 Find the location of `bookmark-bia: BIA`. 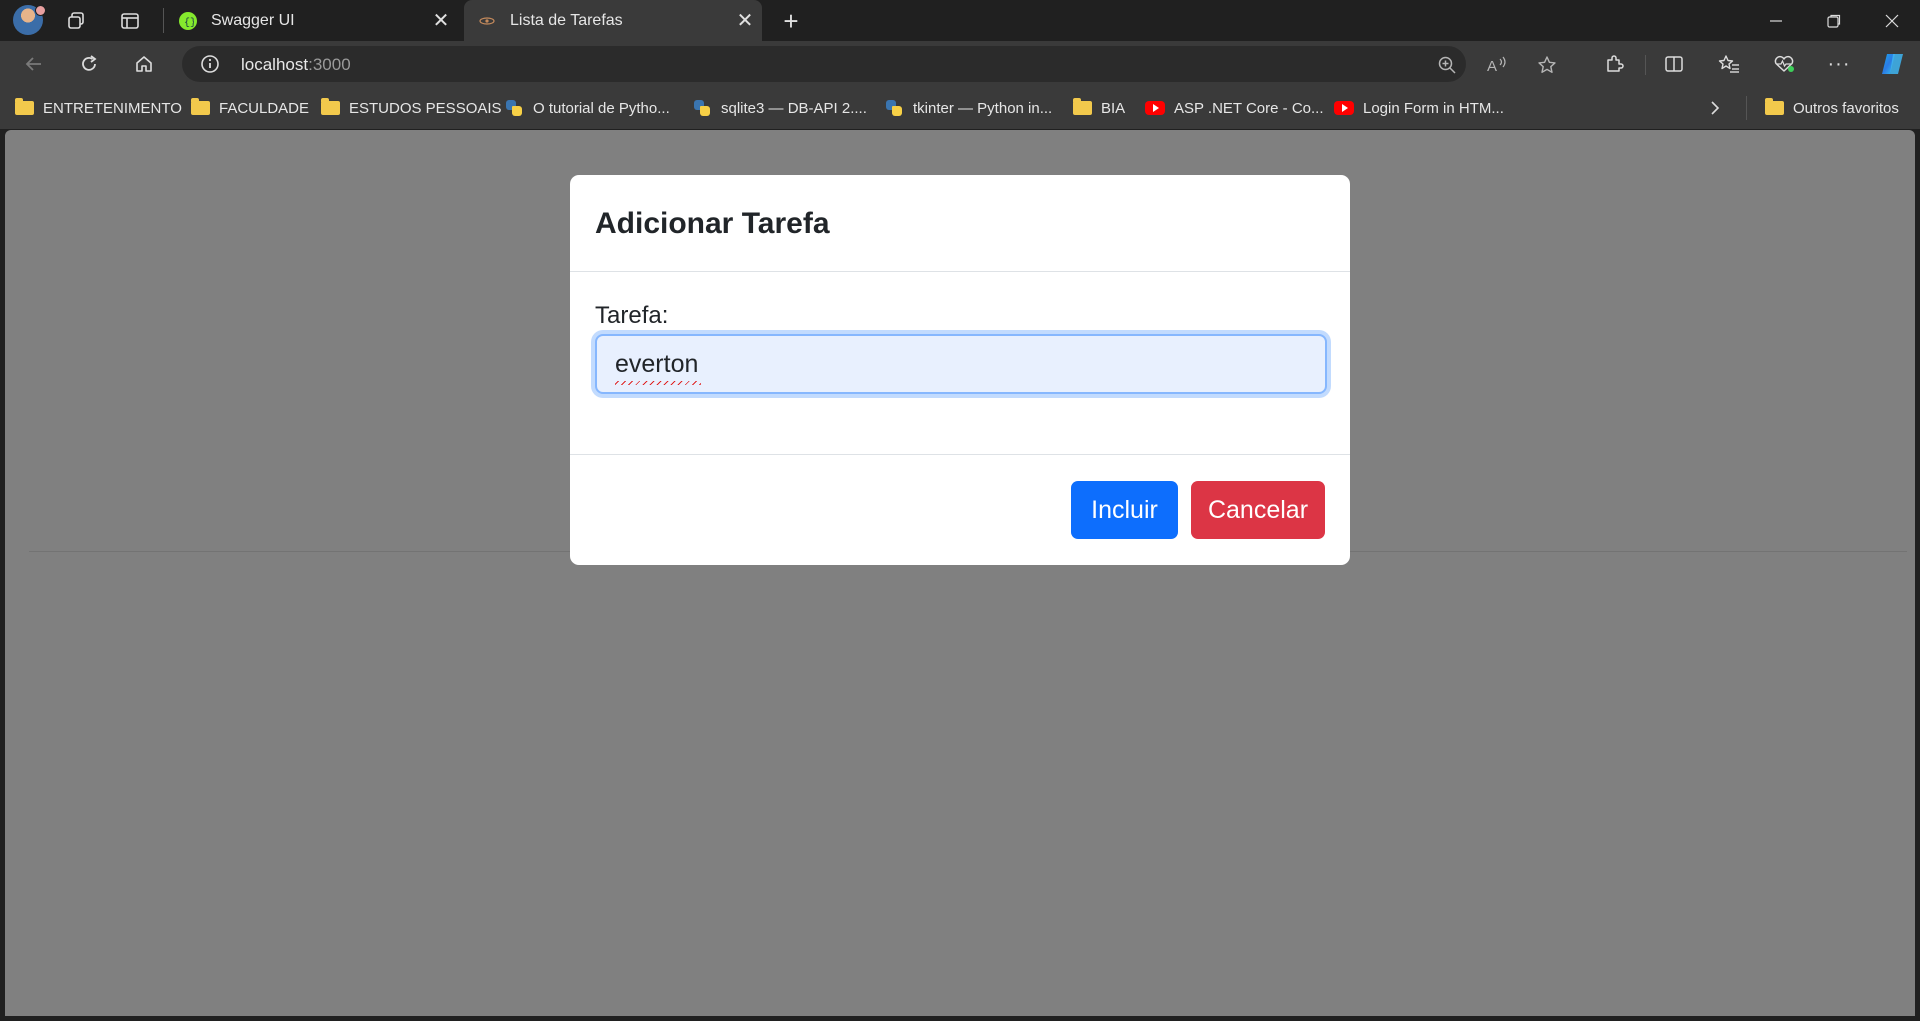

bookmark-bia: BIA is located at coordinates (1098, 108).